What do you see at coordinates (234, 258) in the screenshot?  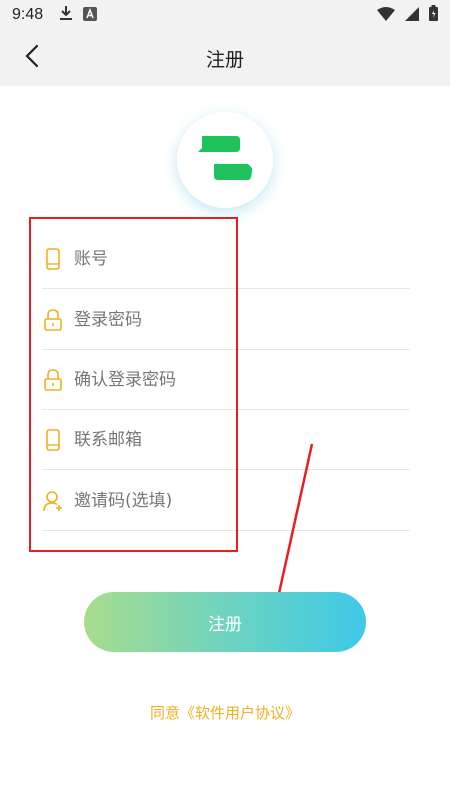 I see `account-input` at bounding box center [234, 258].